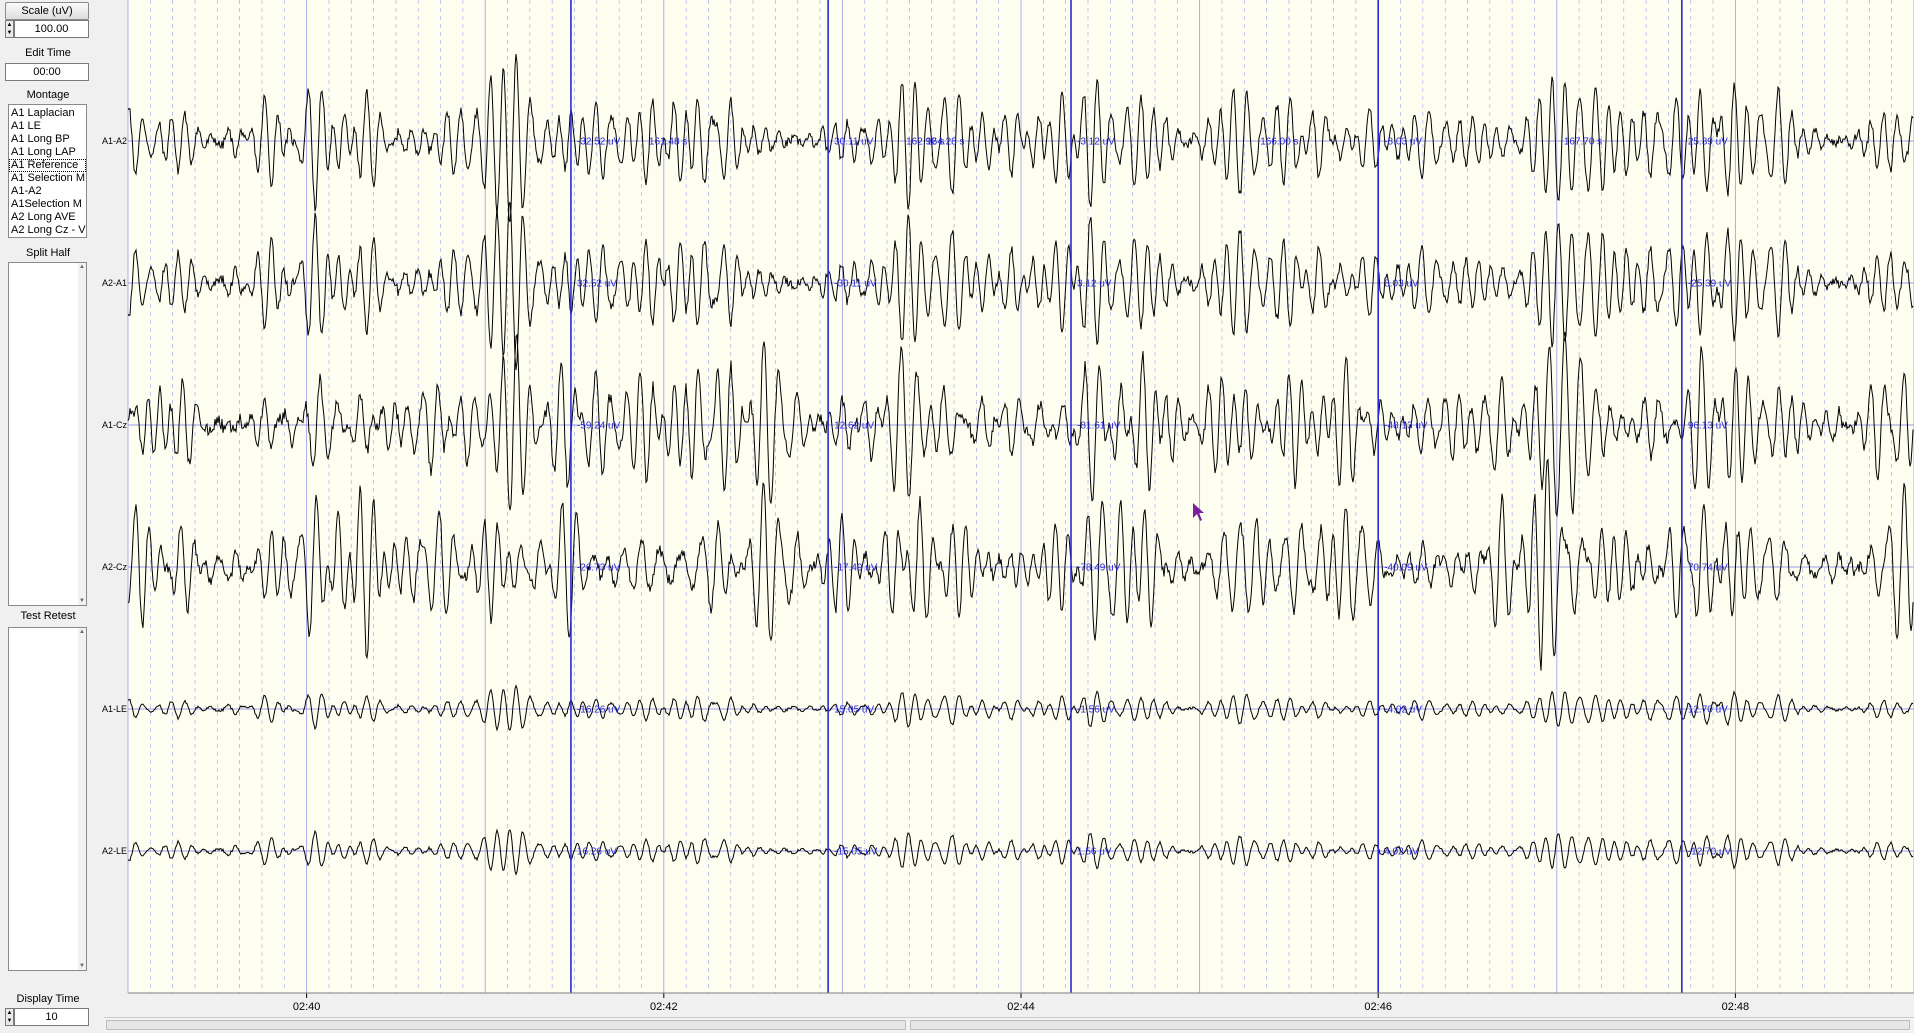 The width and height of the screenshot is (1914, 1033). What do you see at coordinates (599, 142) in the screenshot?
I see `marker-value-label: -32.52 uV` at bounding box center [599, 142].